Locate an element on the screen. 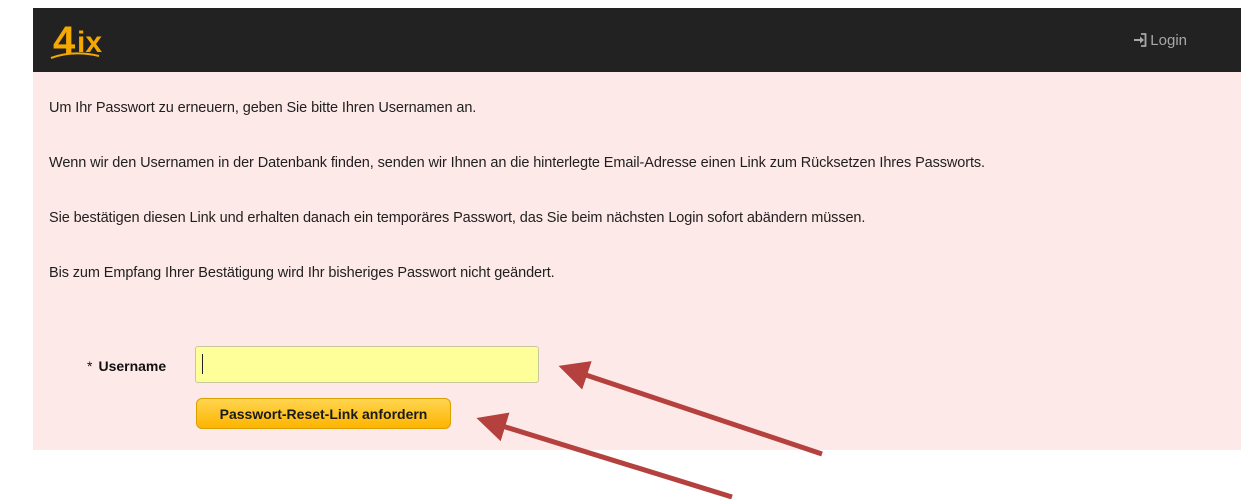  text-cursor is located at coordinates (202, 364).